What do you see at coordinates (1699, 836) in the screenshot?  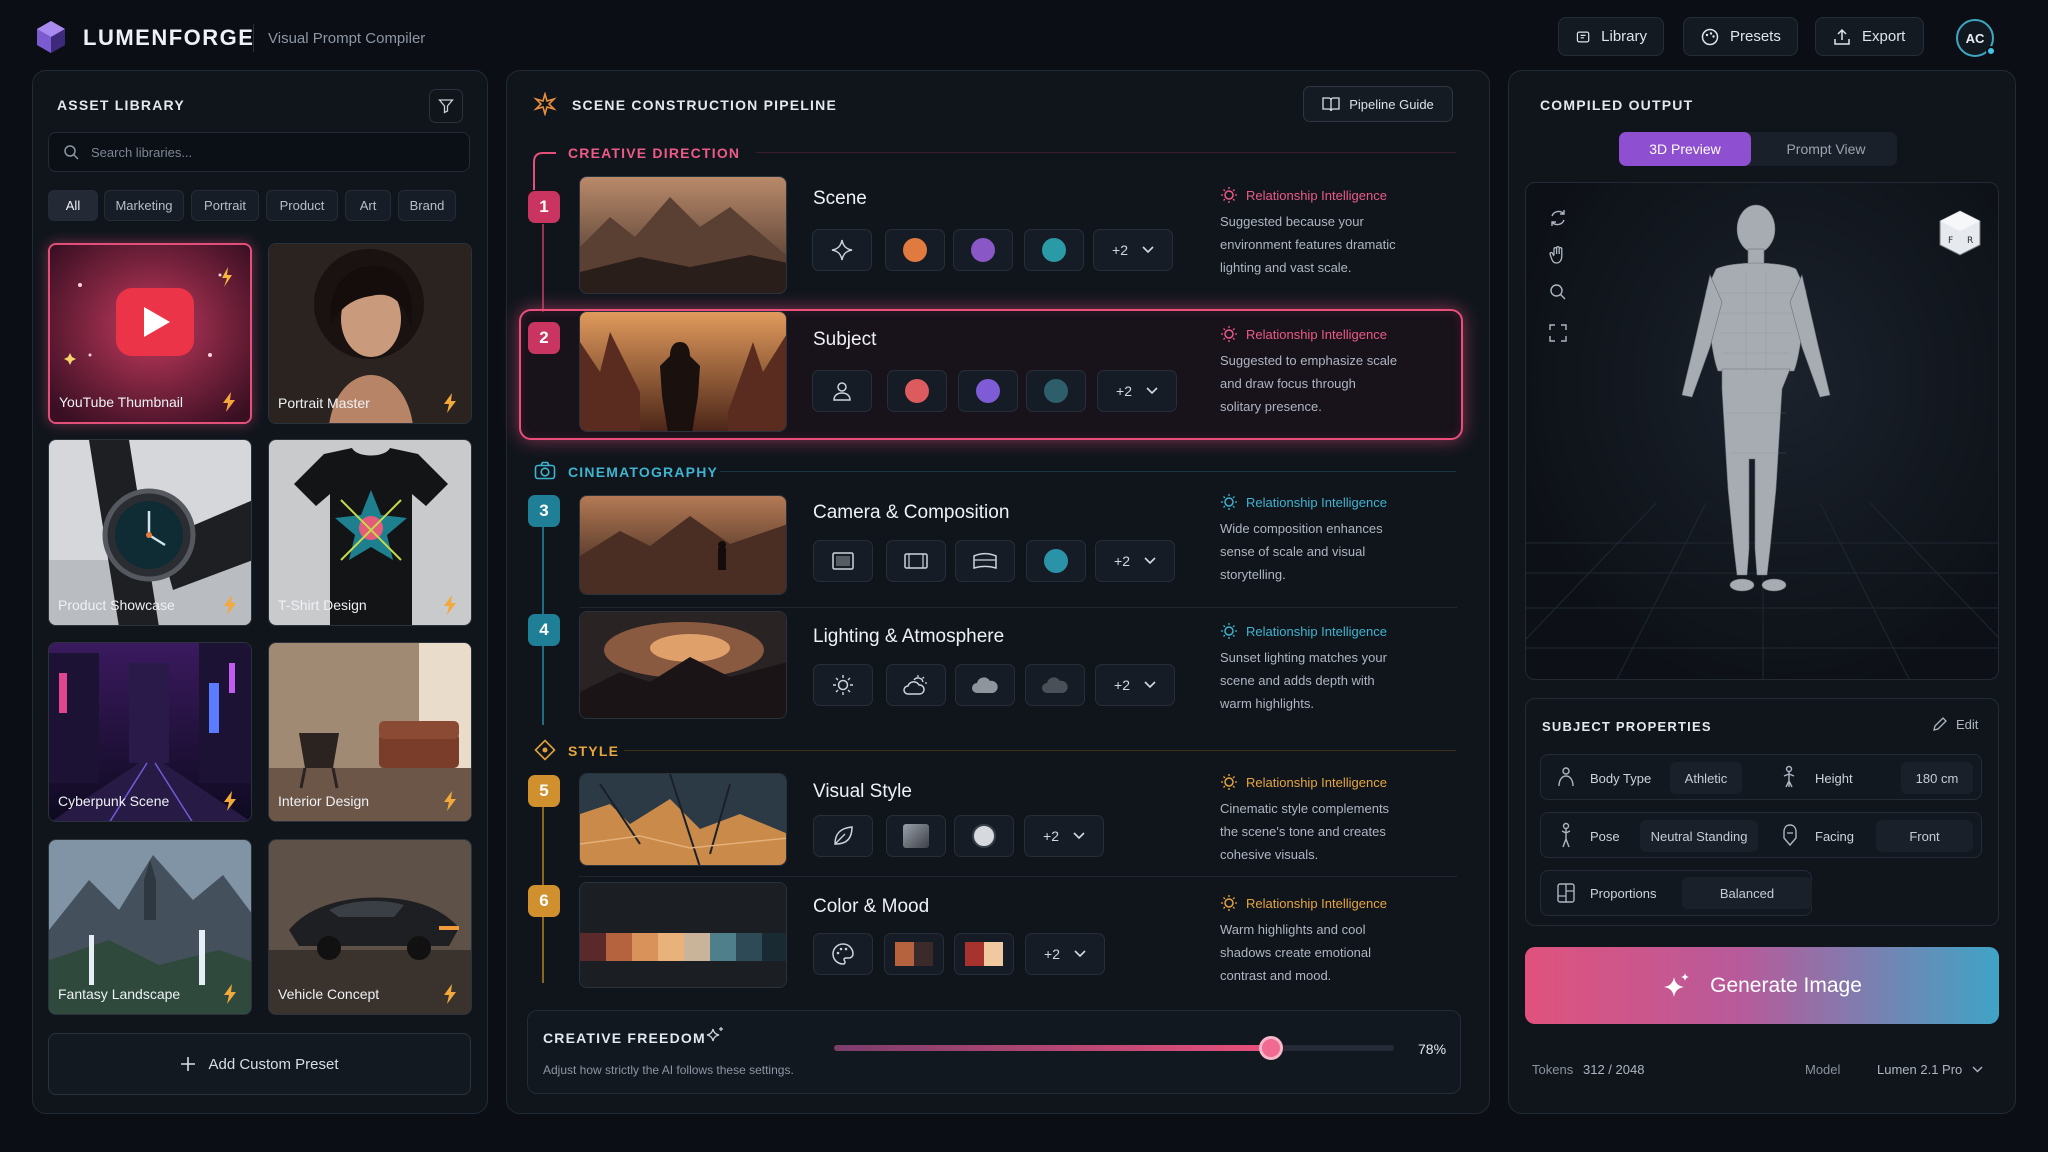 I see `pose-value: Neutral Standing` at bounding box center [1699, 836].